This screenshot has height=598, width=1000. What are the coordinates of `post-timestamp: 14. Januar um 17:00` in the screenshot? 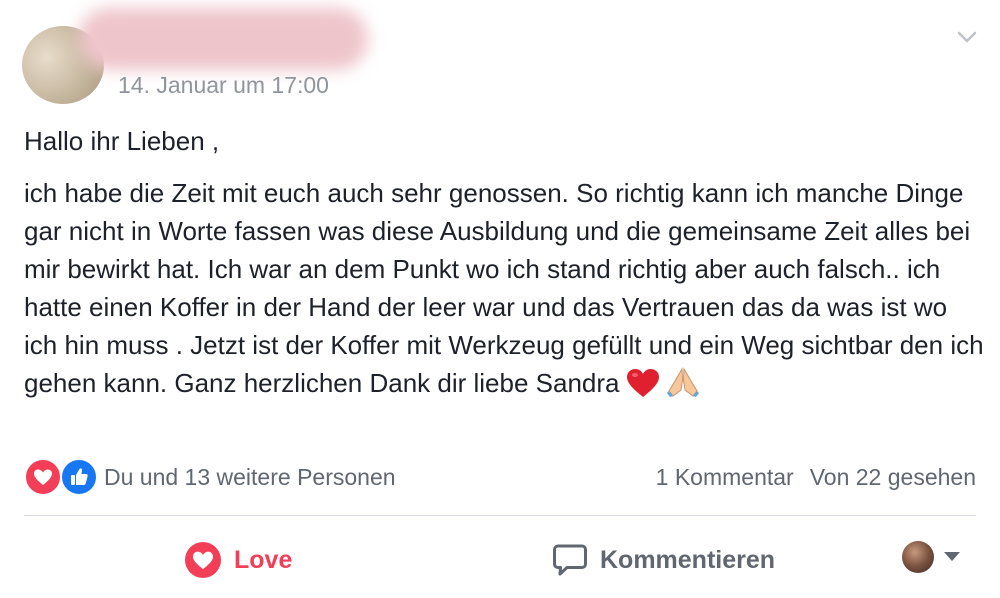 It's located at (223, 85).